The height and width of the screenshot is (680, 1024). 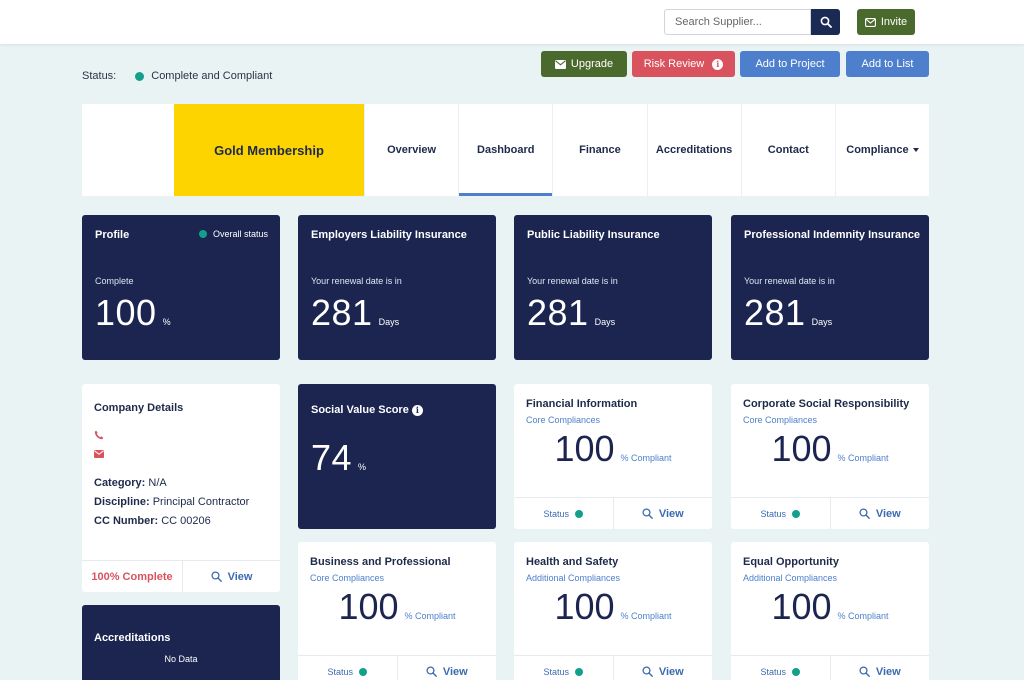 I want to click on tab-accreditations: Accreditations, so click(x=693, y=150).